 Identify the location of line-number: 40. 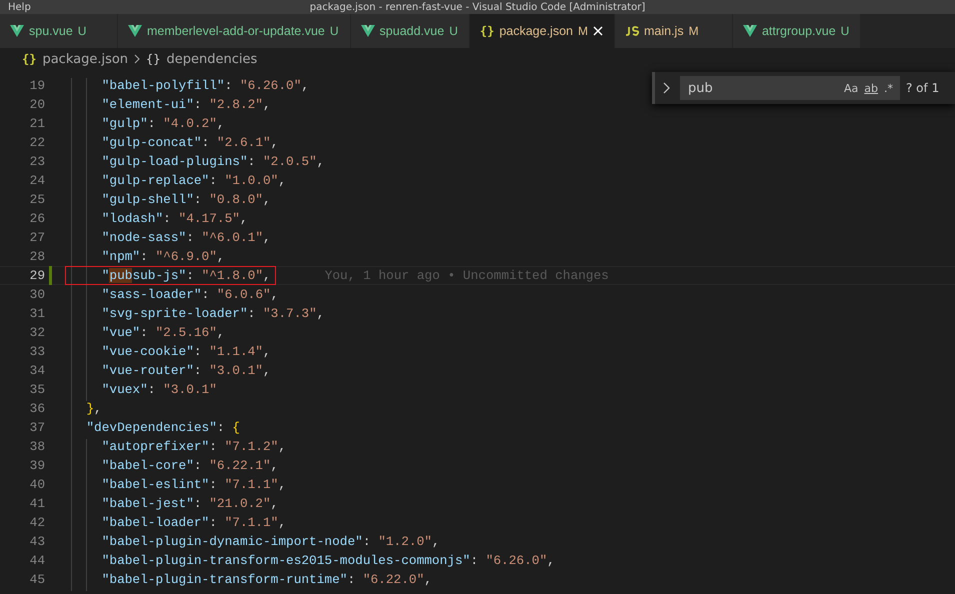
(36, 484).